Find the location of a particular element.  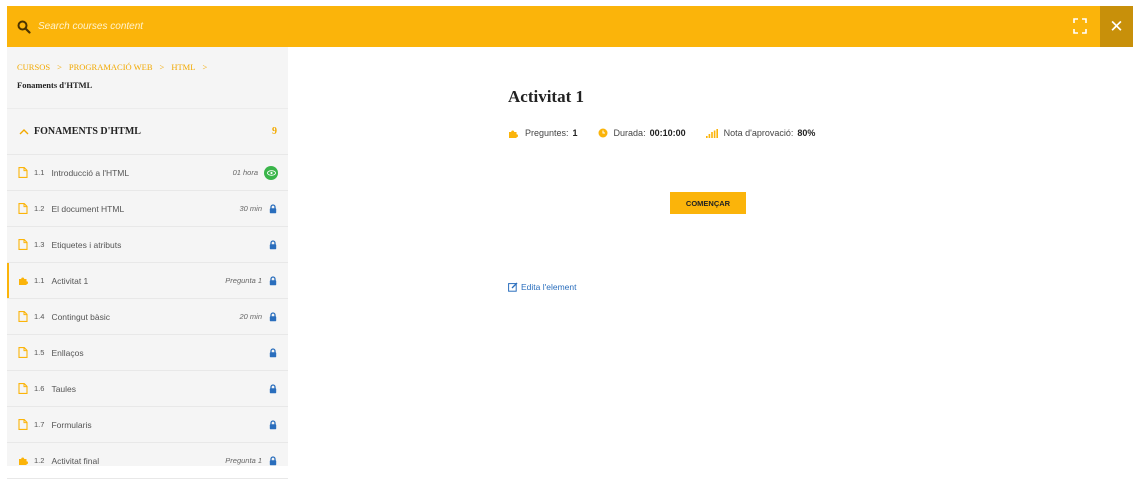

search-box is located at coordinates (178, 27).